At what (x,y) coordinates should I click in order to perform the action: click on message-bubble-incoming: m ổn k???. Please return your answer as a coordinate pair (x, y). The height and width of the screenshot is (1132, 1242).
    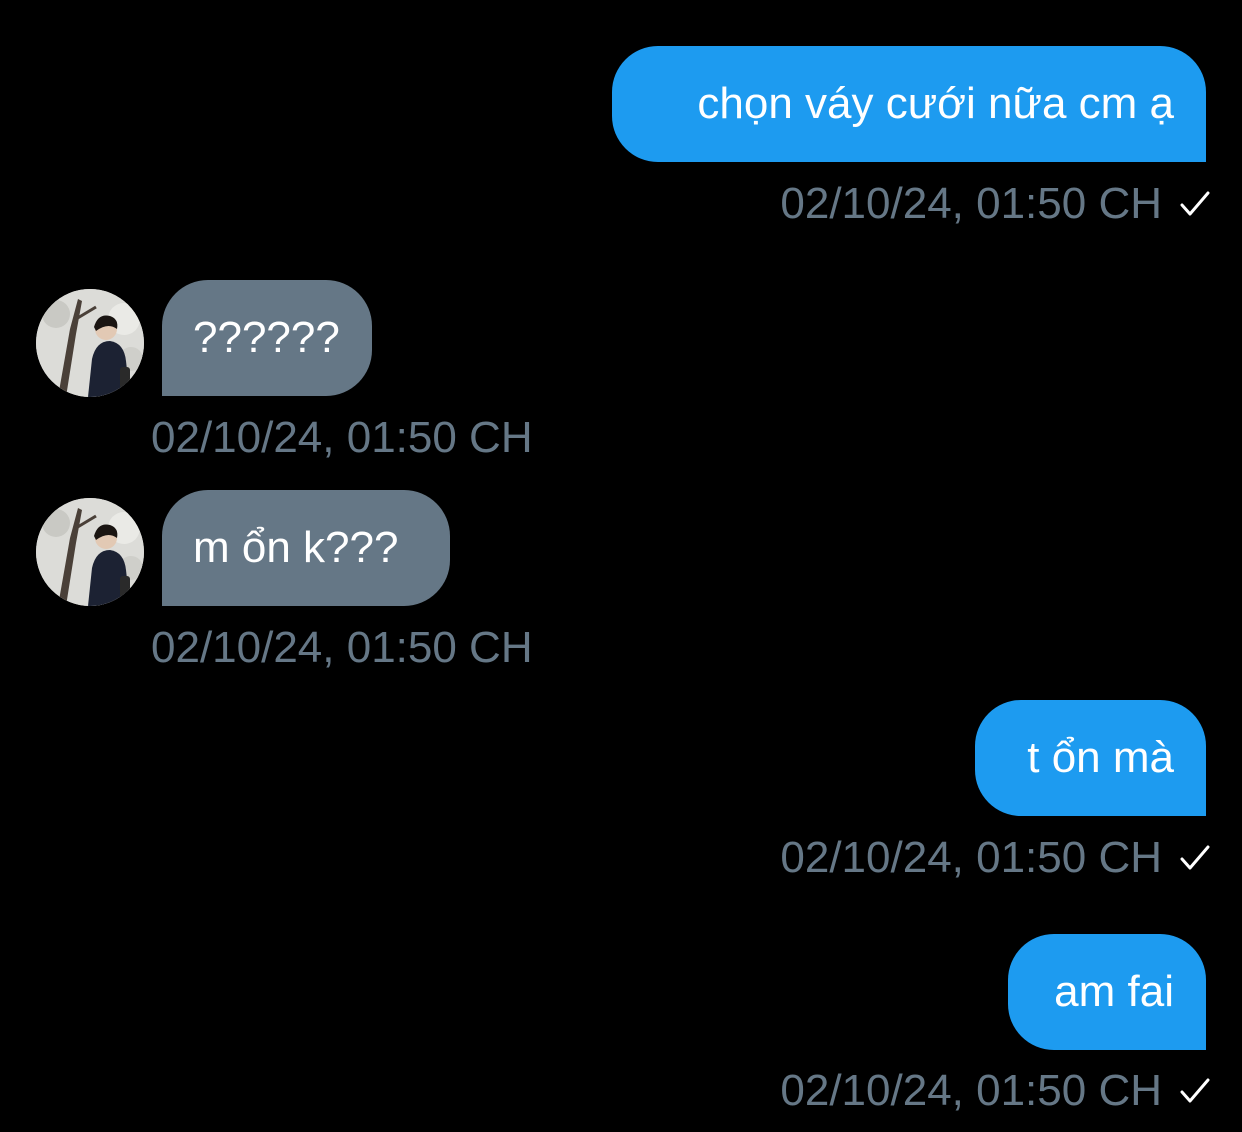
    Looking at the image, I should click on (306, 548).